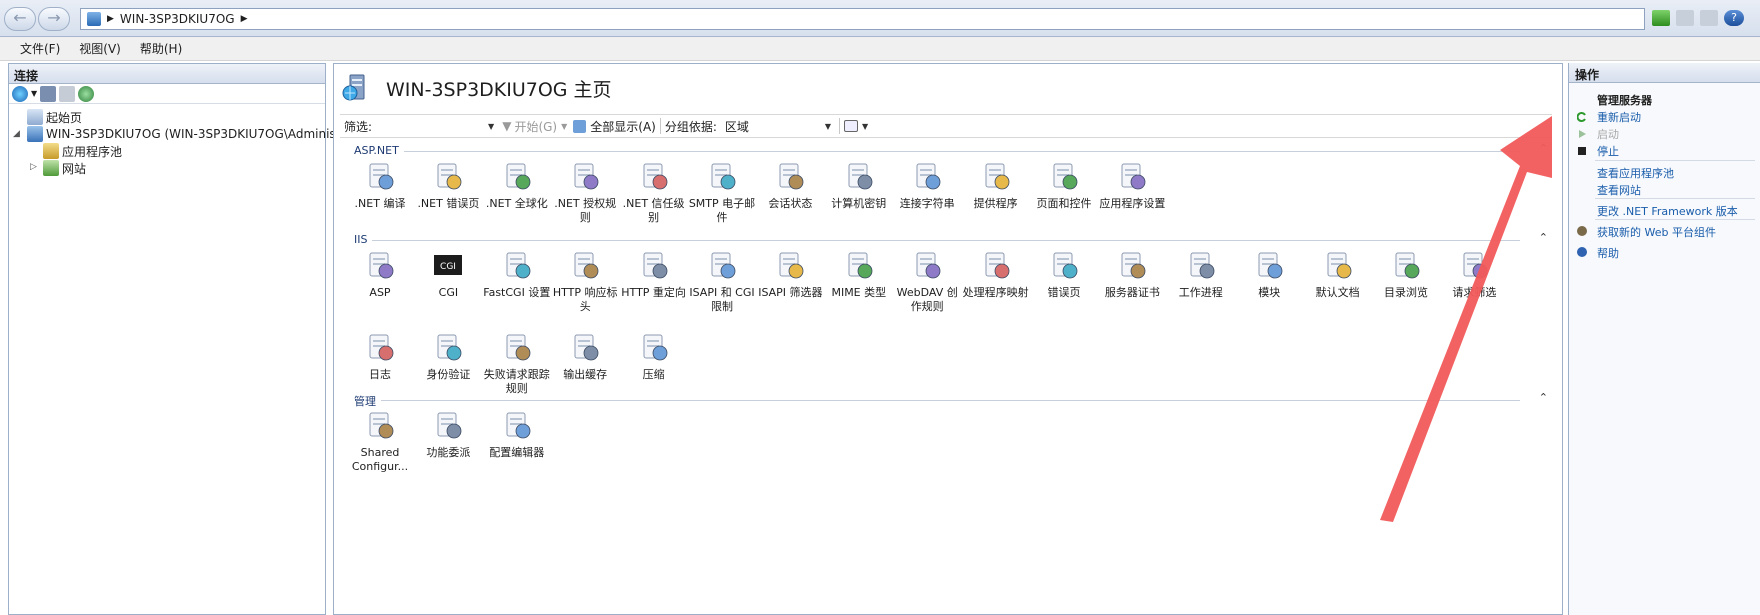 The image size is (1760, 615). Describe the element at coordinates (380, 185) in the screenshot. I see `feature-item: .NET 编译` at that location.